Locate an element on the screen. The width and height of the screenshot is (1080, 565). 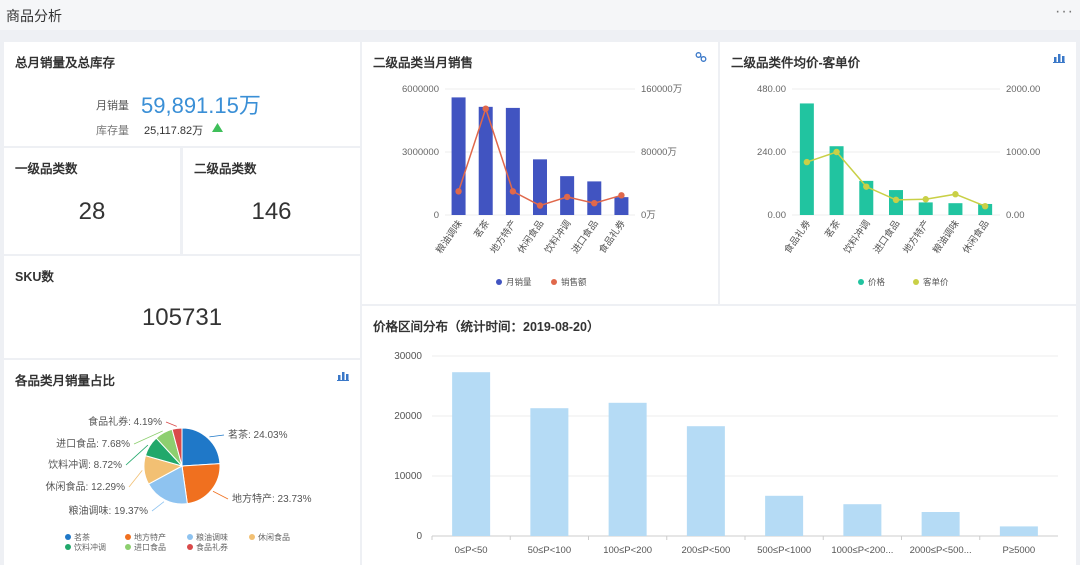
y-tick-right: 80000万 is located at coordinates (659, 152).